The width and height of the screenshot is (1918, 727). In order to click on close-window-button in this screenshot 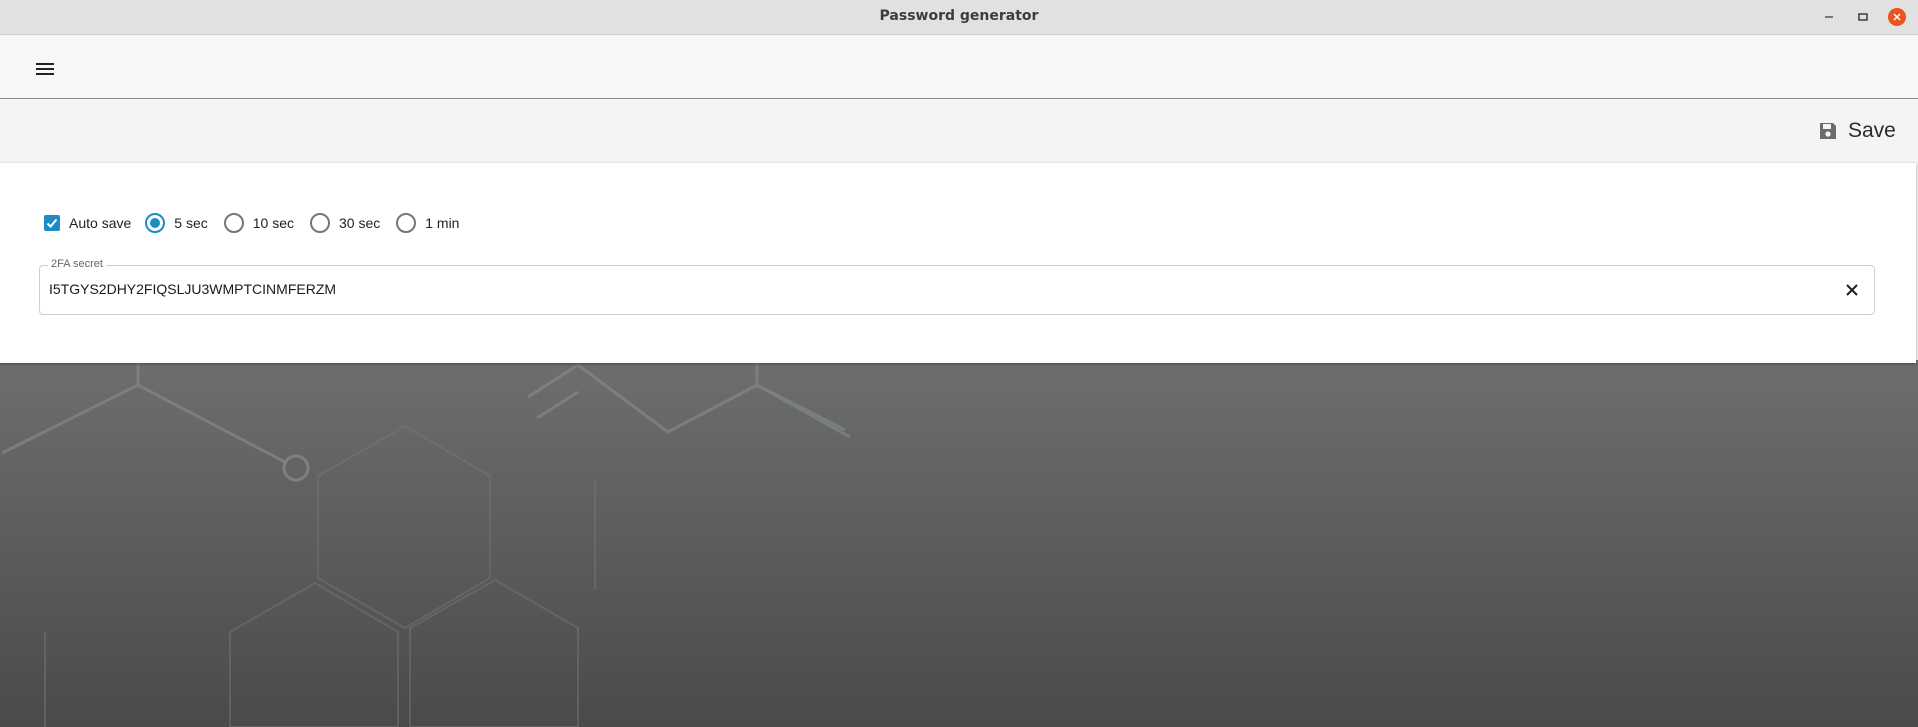, I will do `click(1897, 17)`.